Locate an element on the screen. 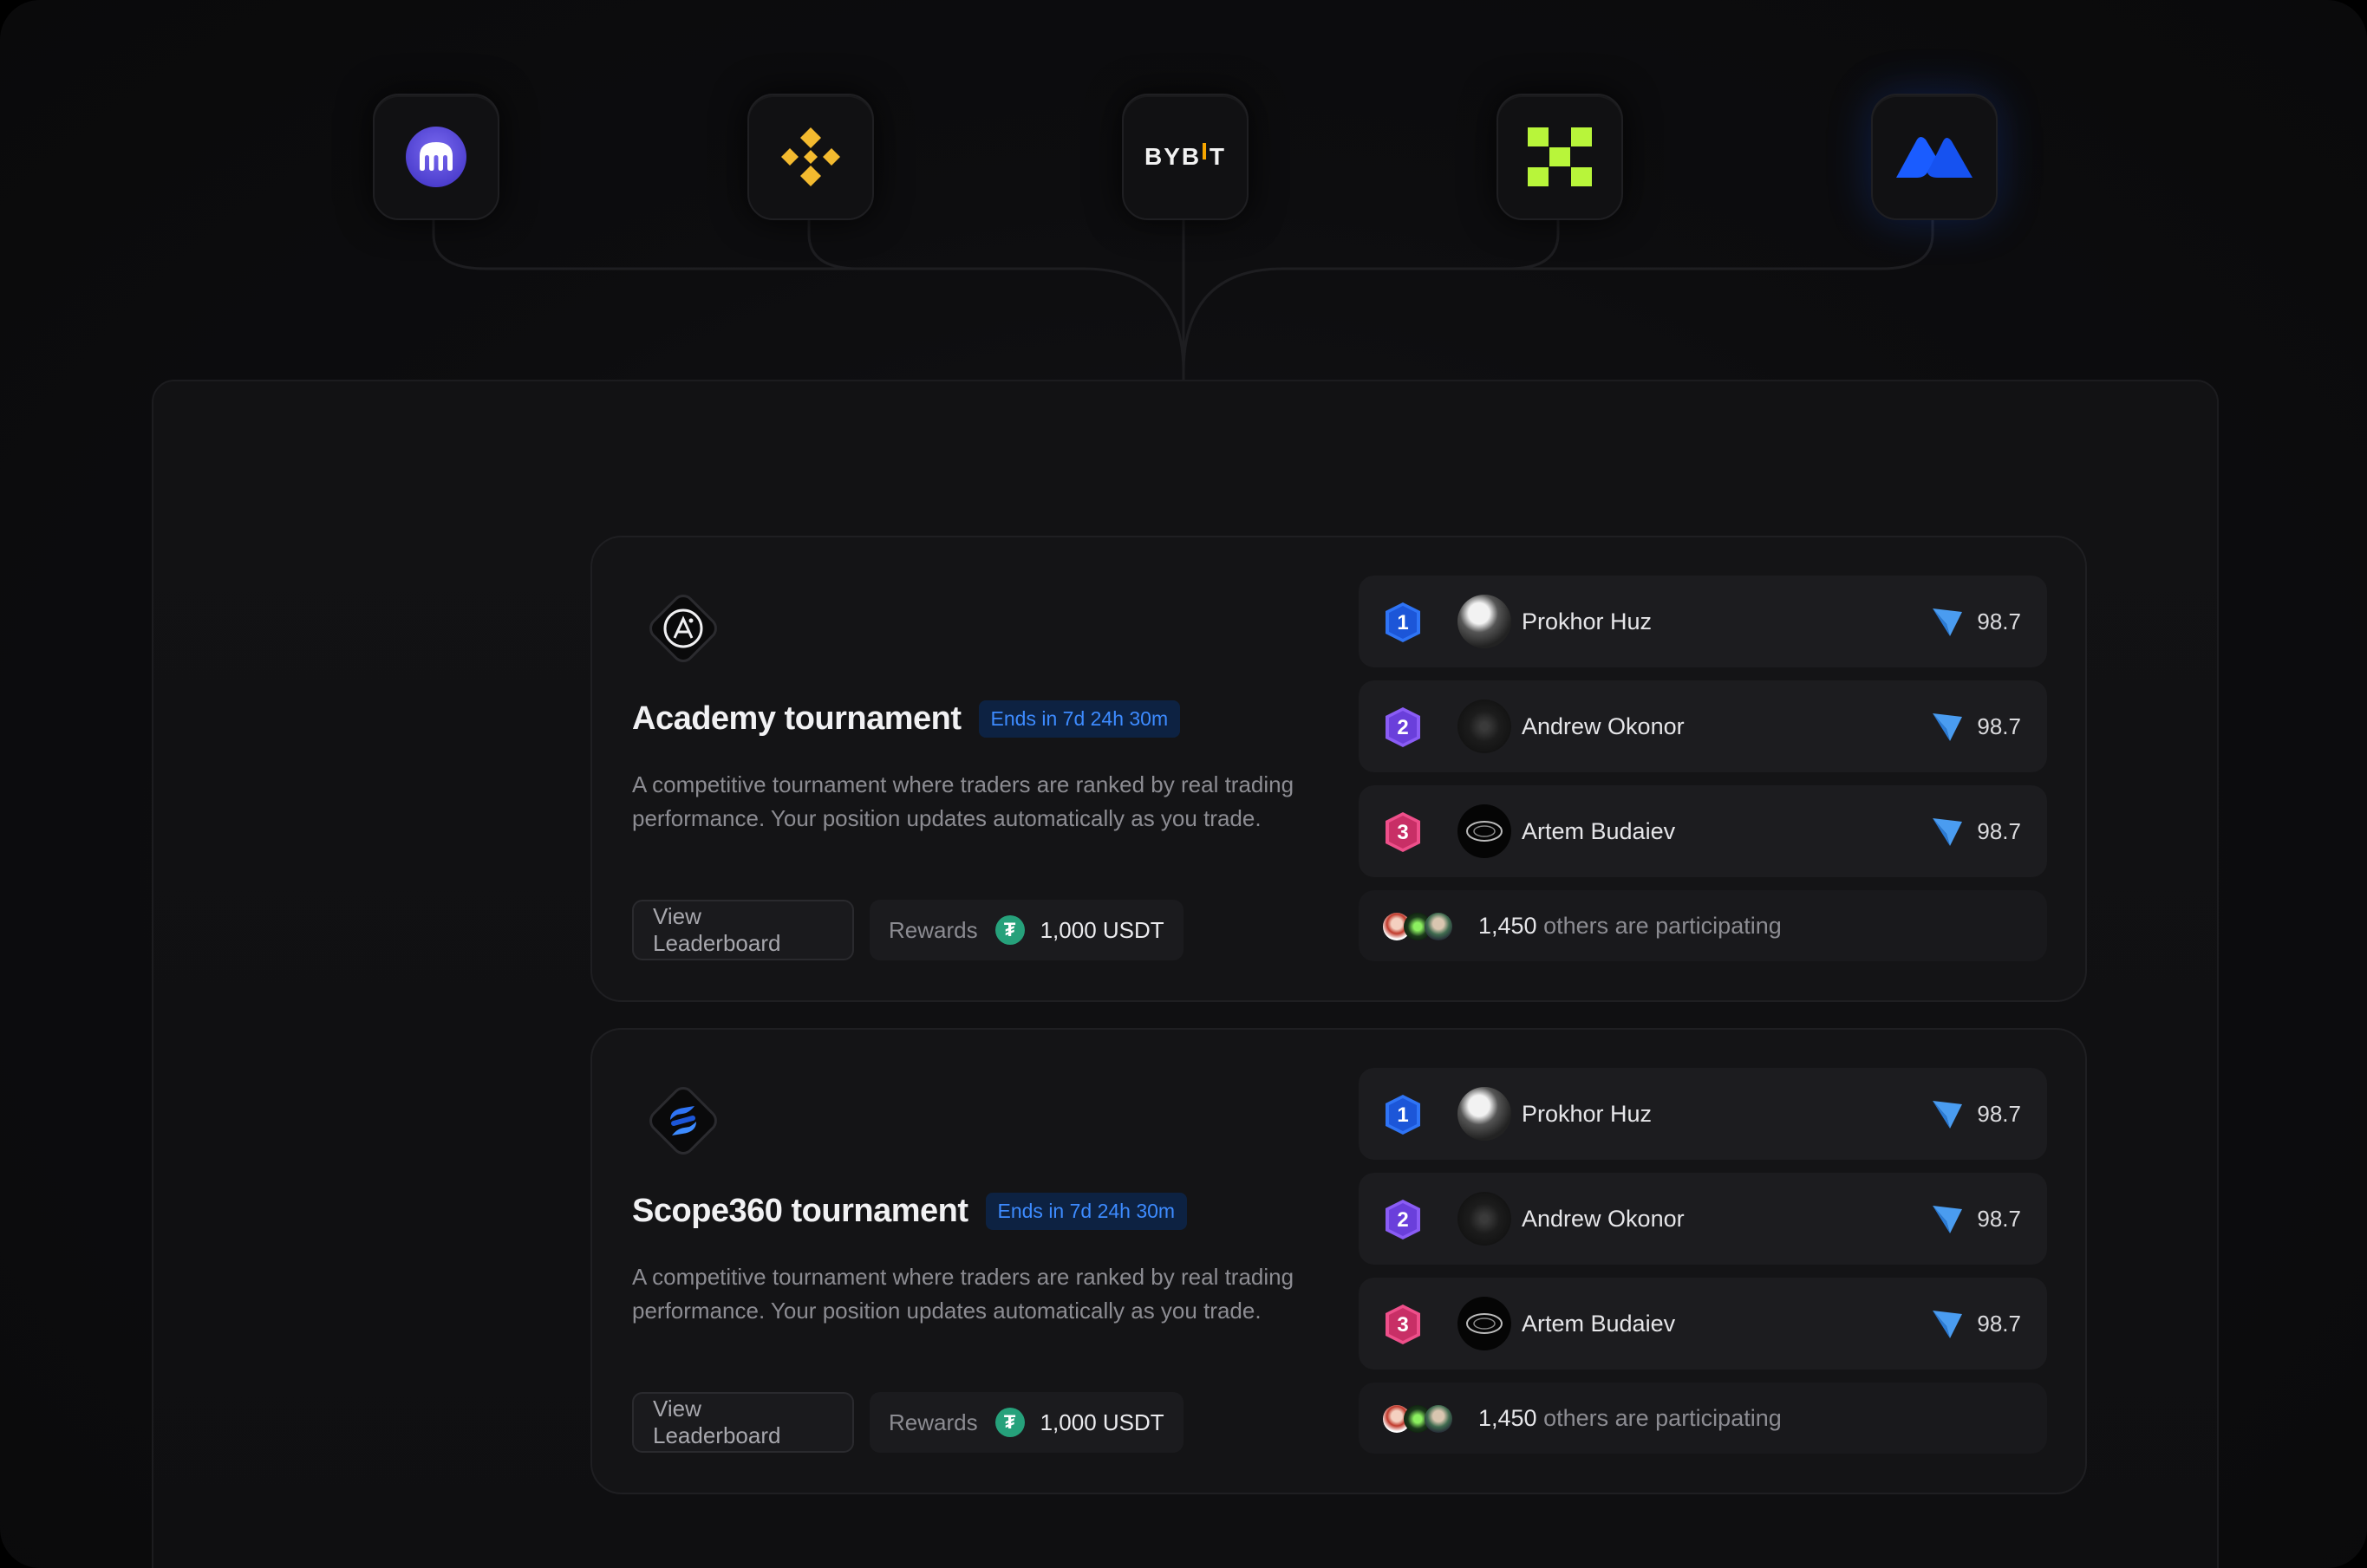 This screenshot has height=1568, width=2367. binance-logo-icon is located at coordinates (811, 156).